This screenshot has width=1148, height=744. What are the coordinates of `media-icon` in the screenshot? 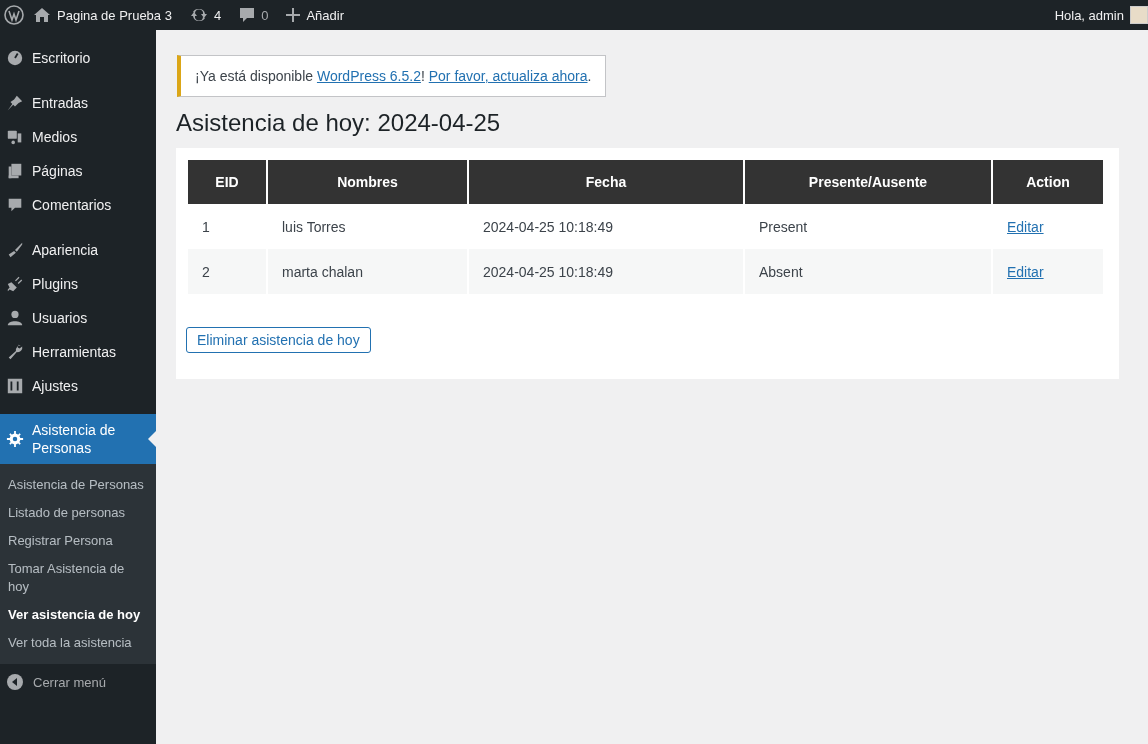 It's located at (15, 137).